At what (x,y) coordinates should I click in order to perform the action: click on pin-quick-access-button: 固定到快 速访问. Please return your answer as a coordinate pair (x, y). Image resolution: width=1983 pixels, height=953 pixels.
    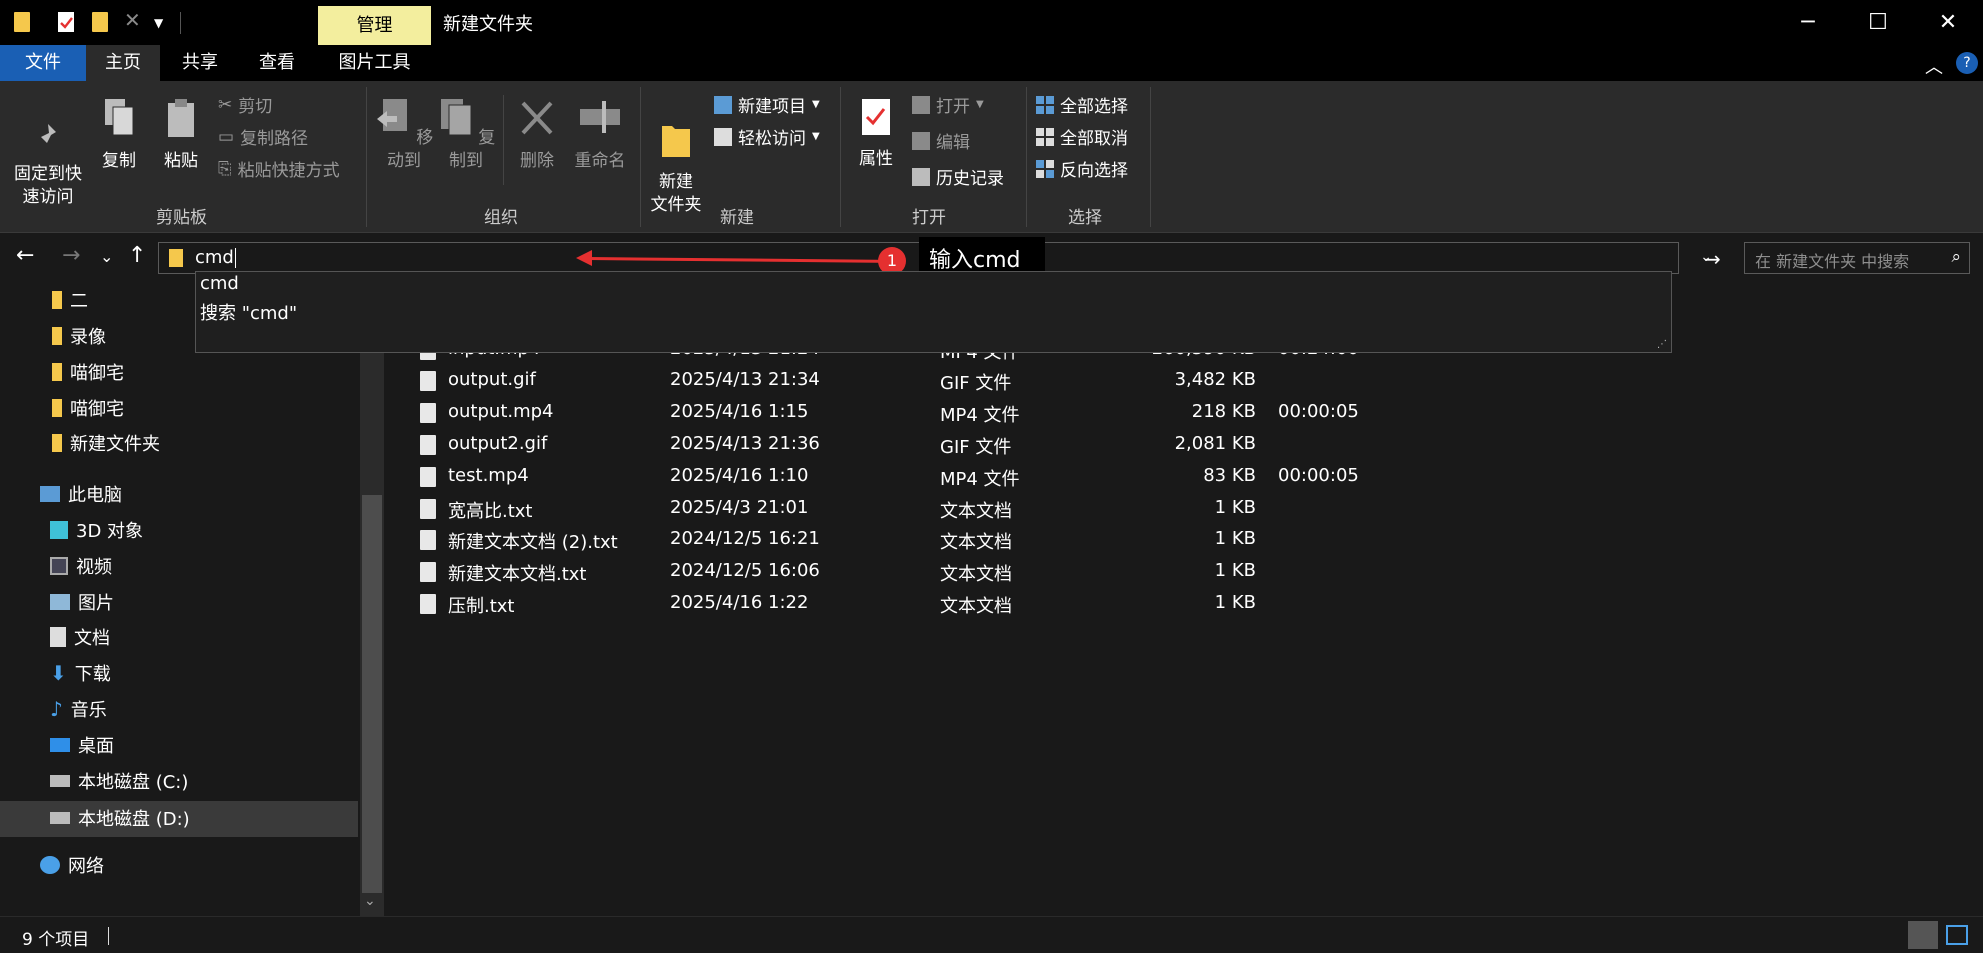
    Looking at the image, I should click on (48, 153).